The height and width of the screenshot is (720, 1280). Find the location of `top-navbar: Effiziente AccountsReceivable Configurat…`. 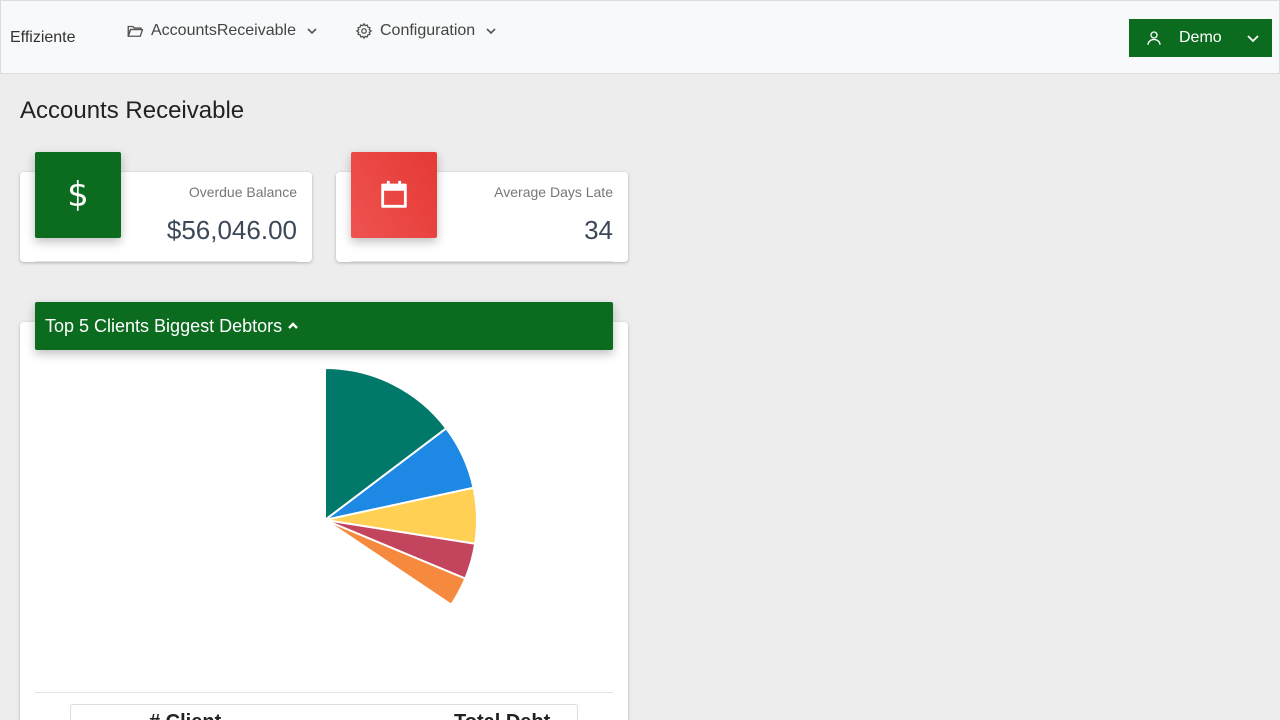

top-navbar: Effiziente AccountsReceivable Configurat… is located at coordinates (640, 37).